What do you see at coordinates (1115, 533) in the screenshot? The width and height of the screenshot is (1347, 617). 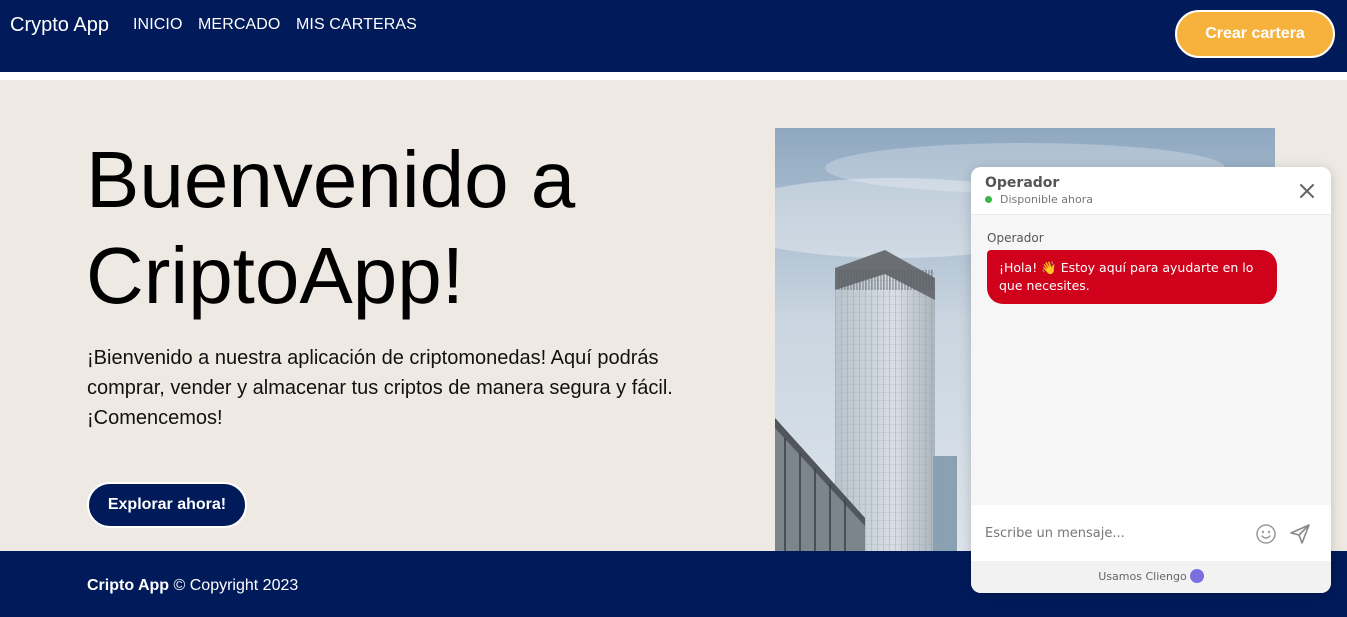 I see `chat-message-input` at bounding box center [1115, 533].